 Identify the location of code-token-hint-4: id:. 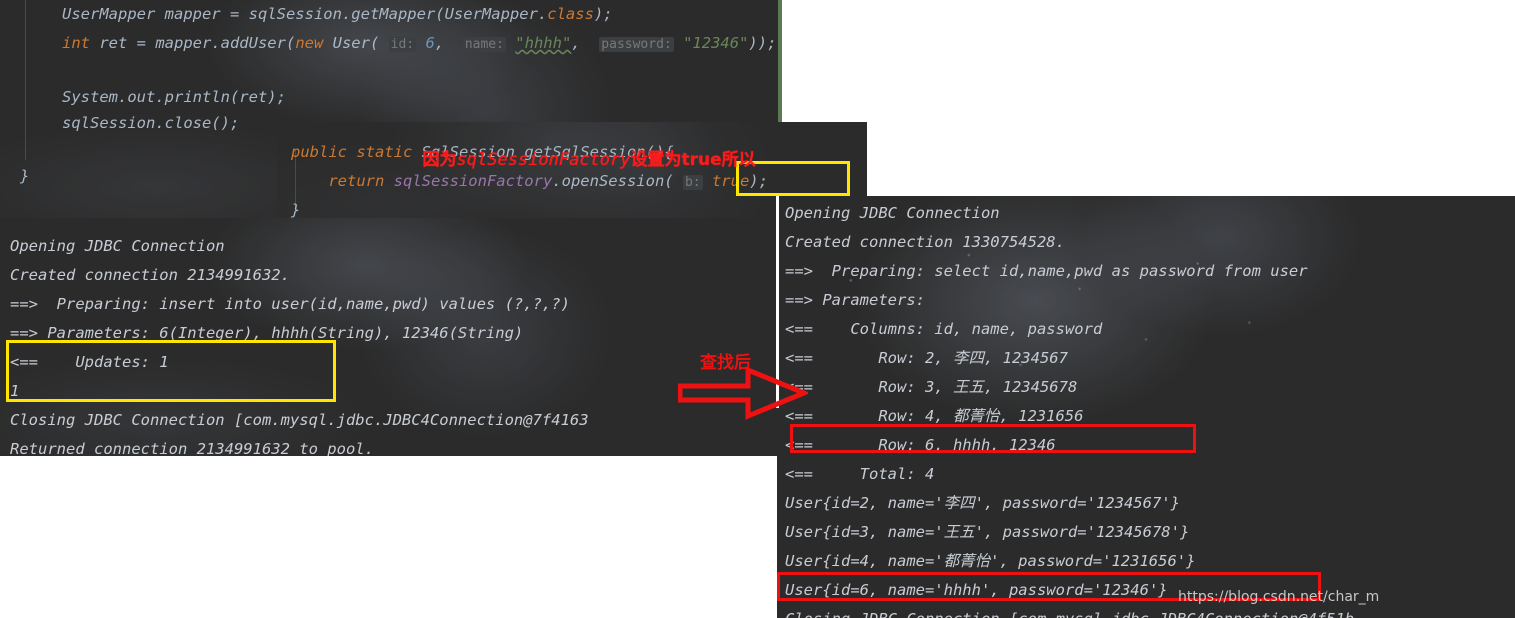
(402, 44).